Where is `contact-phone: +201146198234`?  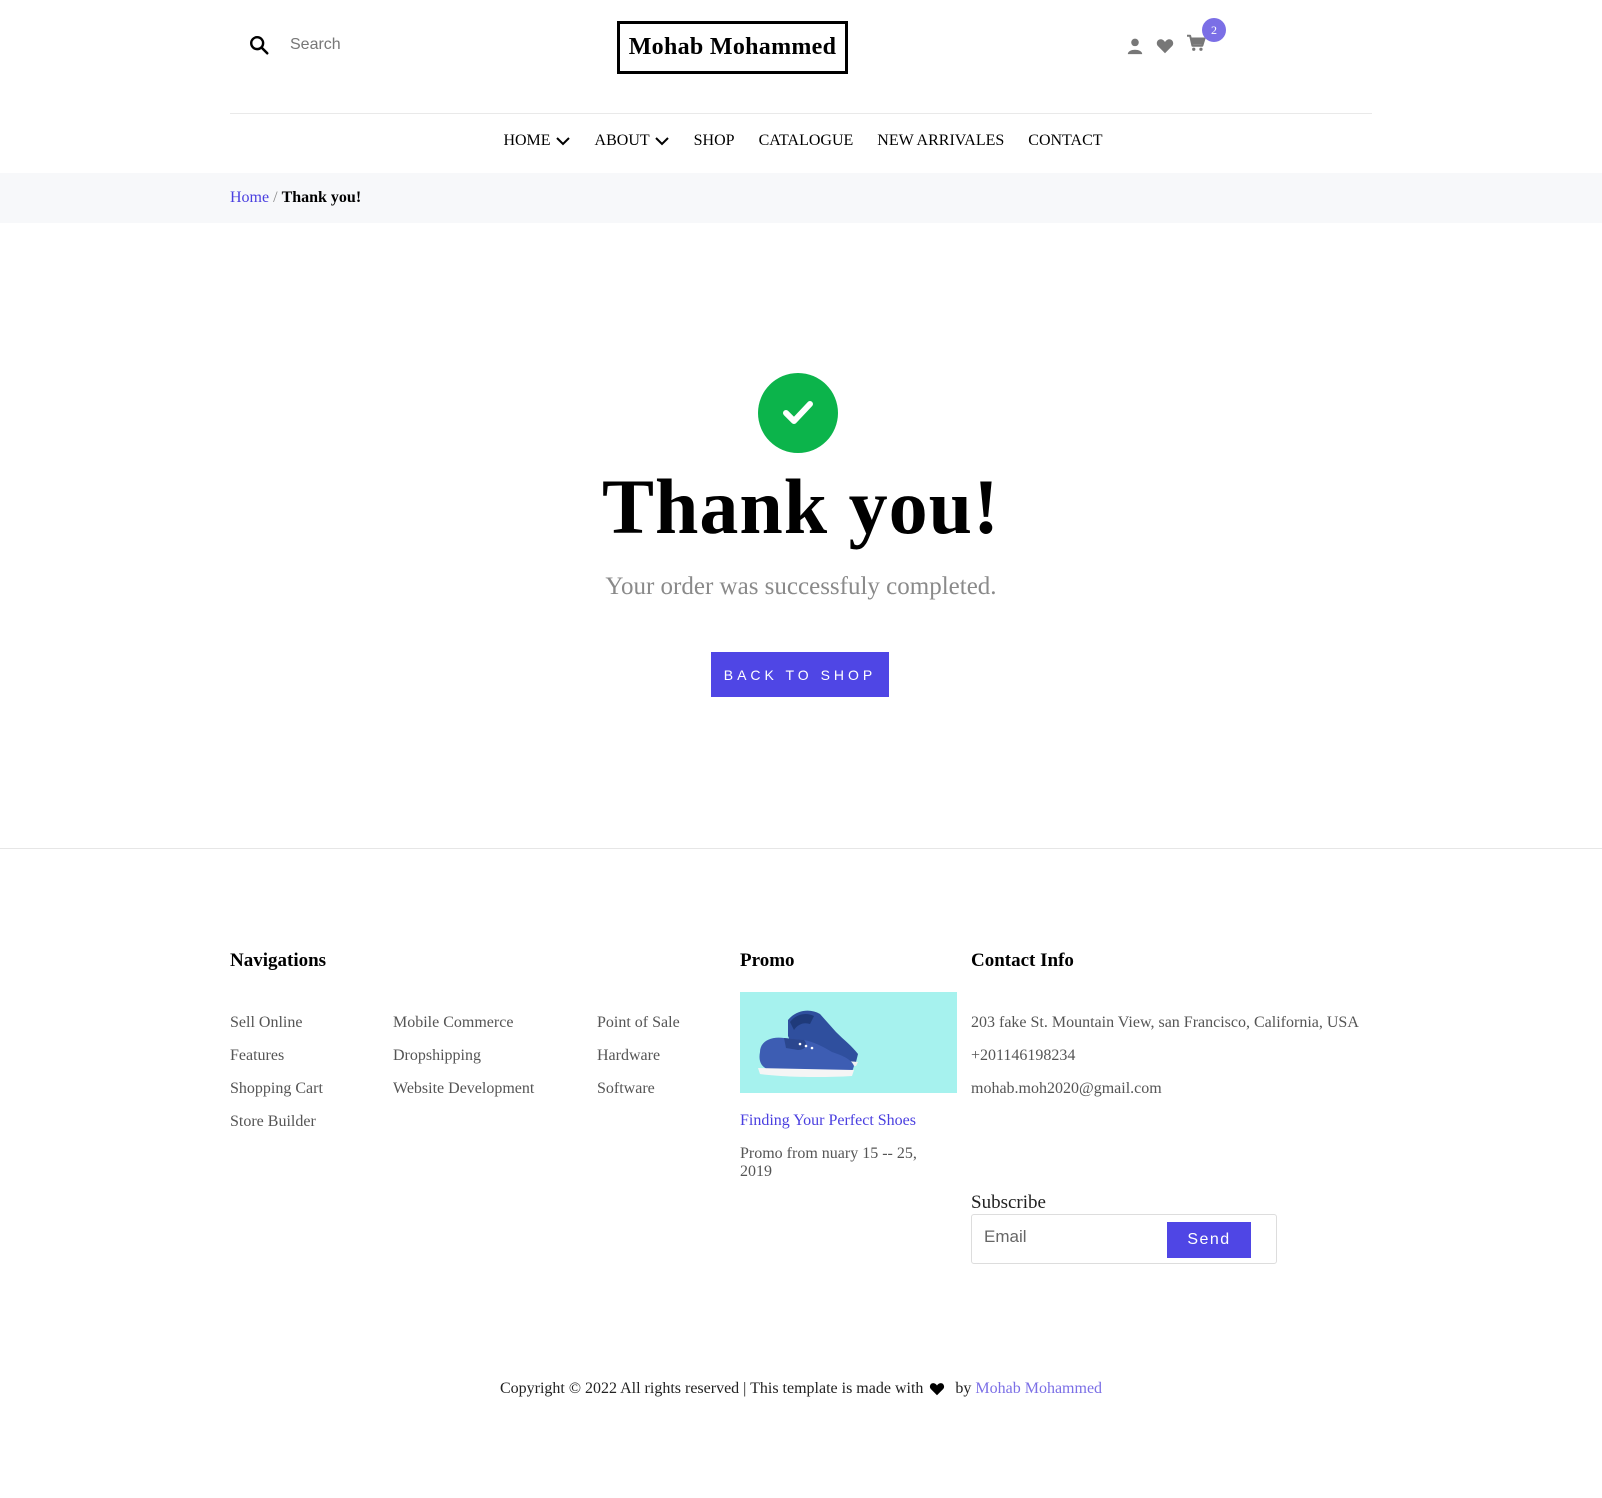 contact-phone: +201146198234 is located at coordinates (1165, 1055).